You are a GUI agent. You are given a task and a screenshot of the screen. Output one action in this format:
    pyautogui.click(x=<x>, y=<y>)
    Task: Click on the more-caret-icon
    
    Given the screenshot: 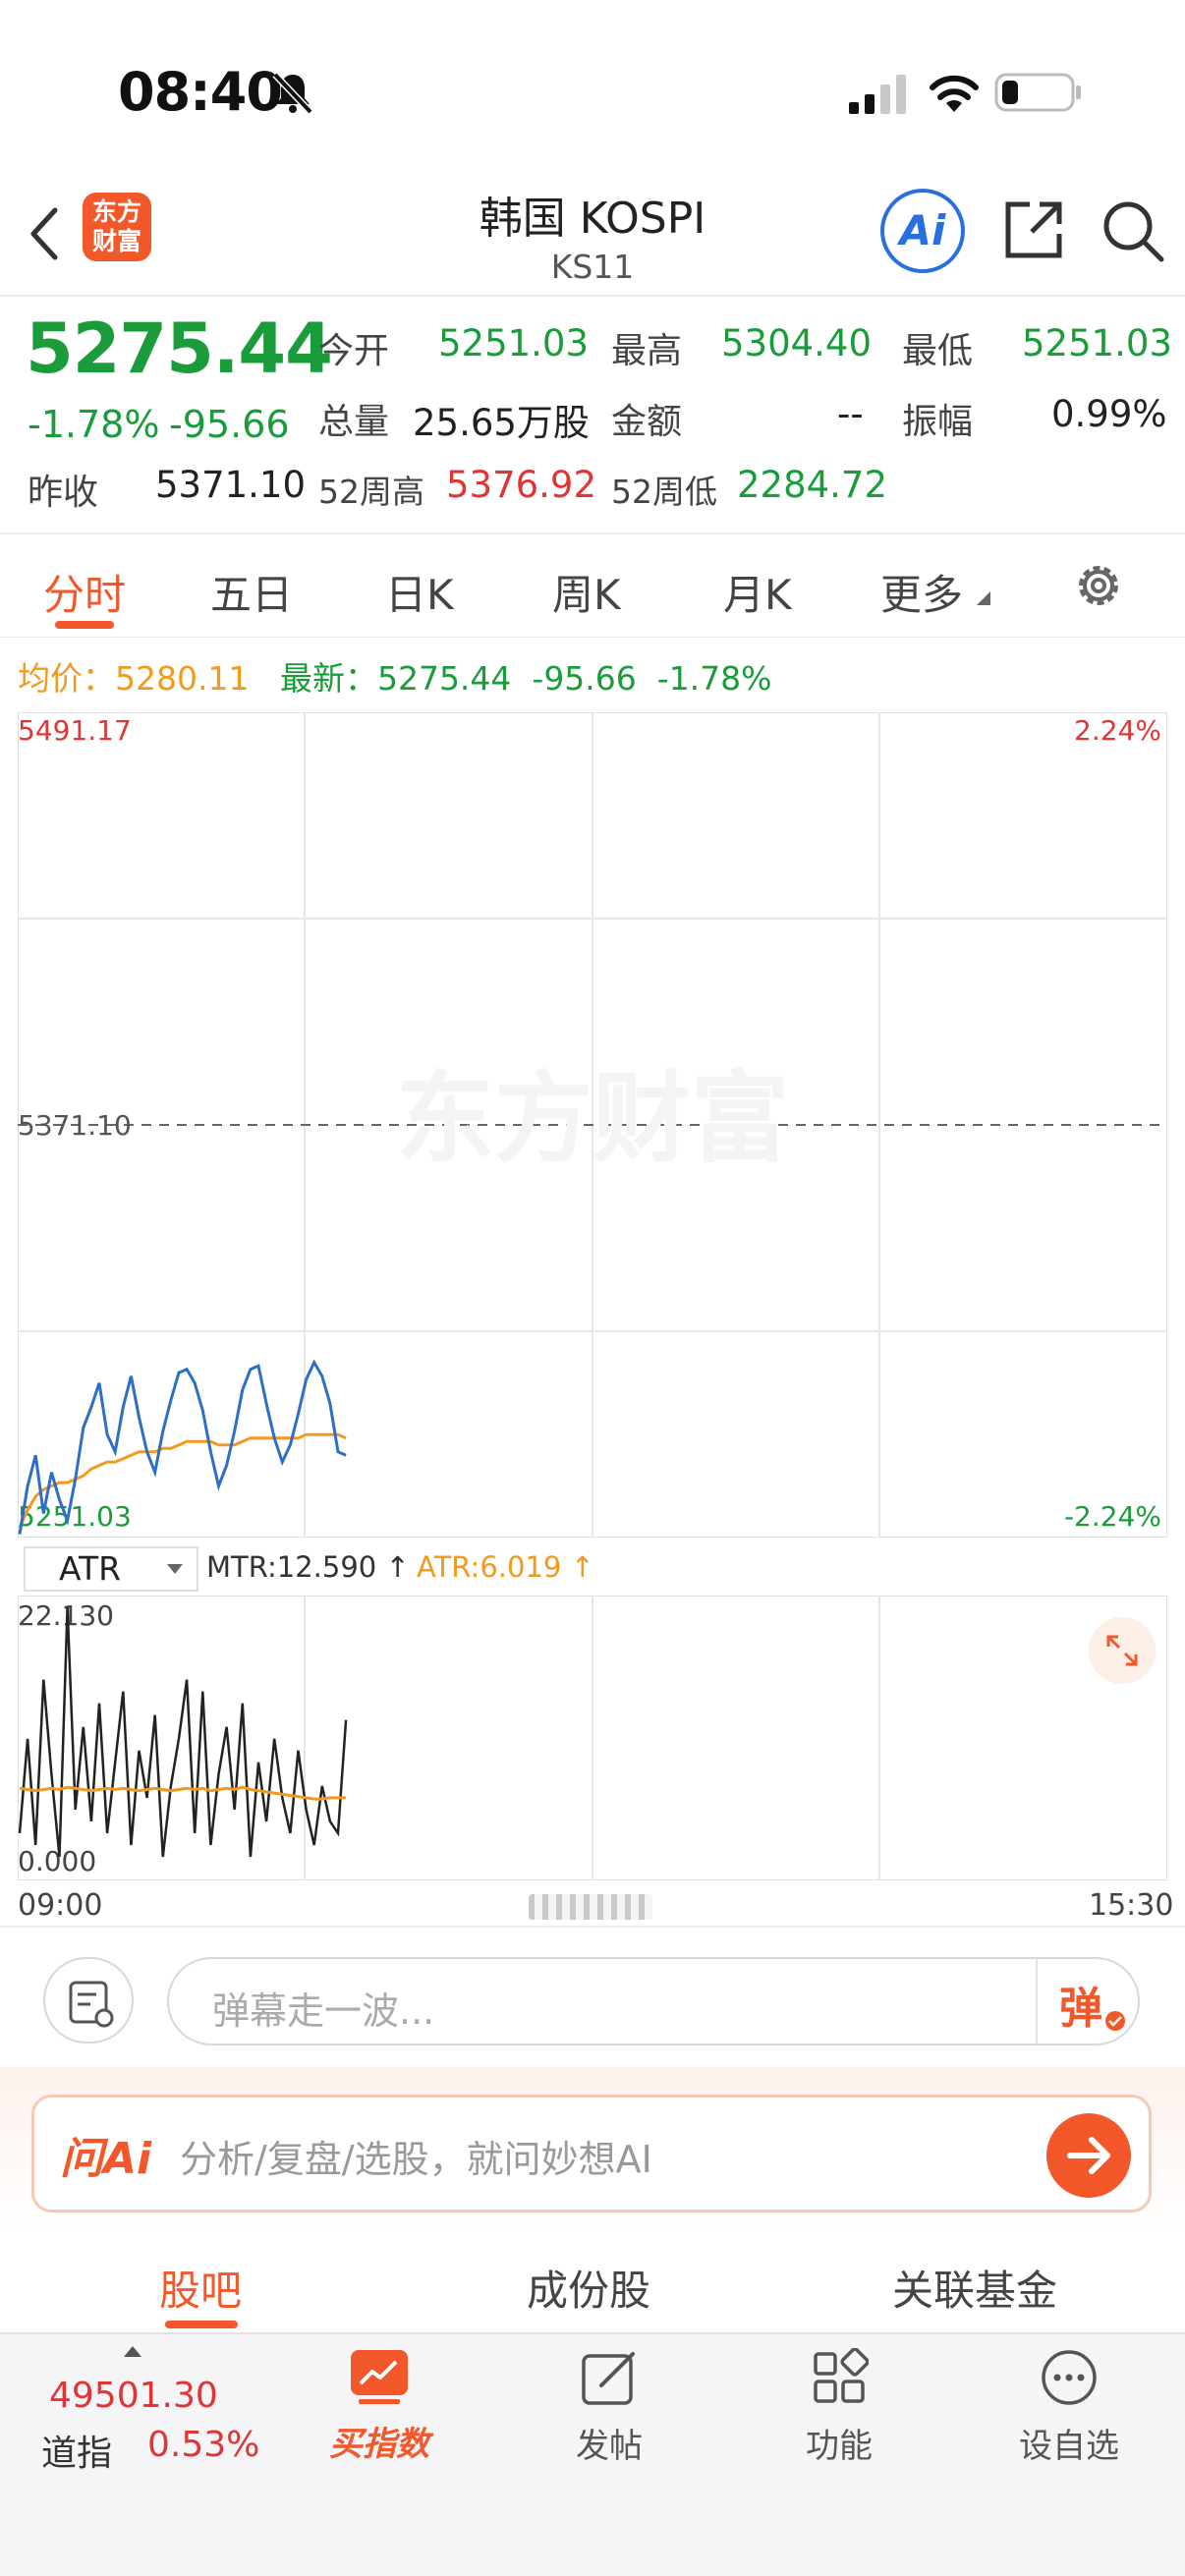 What is the action you would take?
    pyautogui.click(x=984, y=598)
    